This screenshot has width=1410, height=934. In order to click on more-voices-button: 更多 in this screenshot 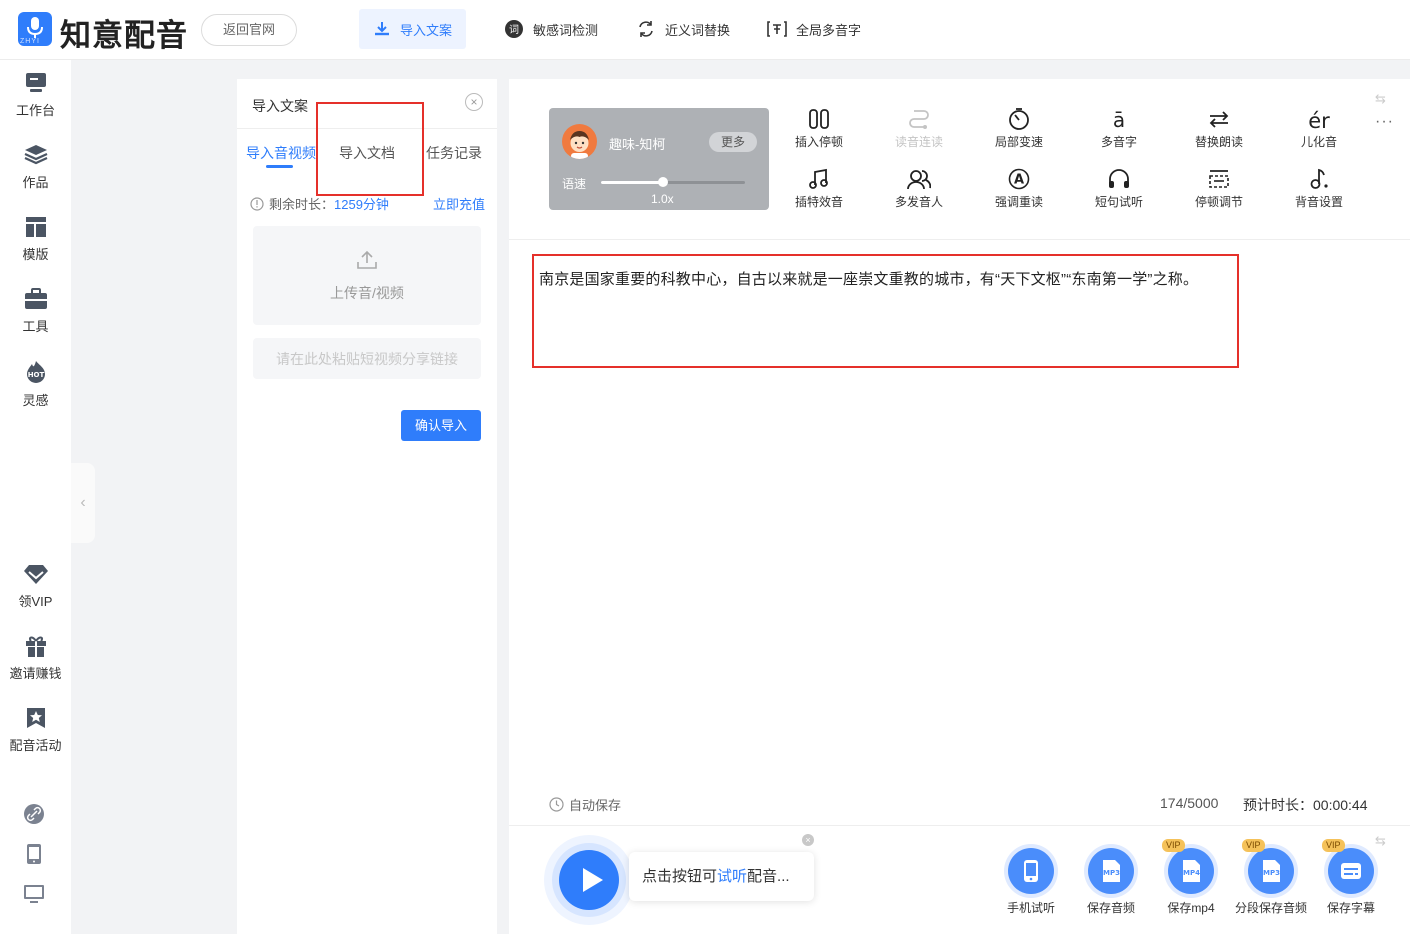, I will do `click(733, 142)`.